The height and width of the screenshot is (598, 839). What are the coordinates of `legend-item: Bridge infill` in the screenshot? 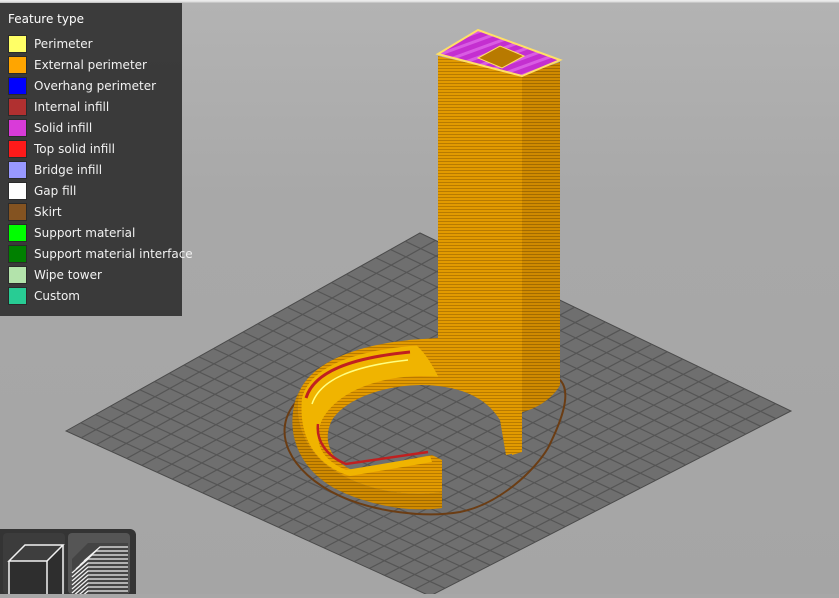 It's located at (95, 169).